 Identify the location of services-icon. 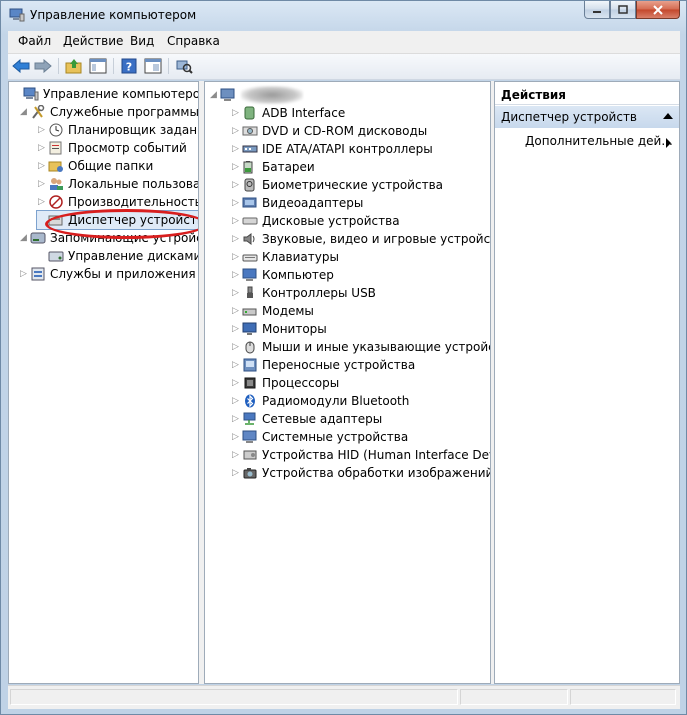
(38, 274).